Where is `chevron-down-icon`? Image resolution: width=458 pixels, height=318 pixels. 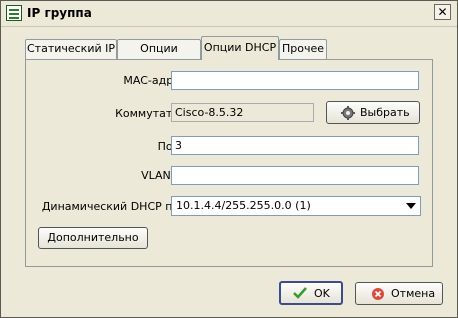 chevron-down-icon is located at coordinates (411, 206).